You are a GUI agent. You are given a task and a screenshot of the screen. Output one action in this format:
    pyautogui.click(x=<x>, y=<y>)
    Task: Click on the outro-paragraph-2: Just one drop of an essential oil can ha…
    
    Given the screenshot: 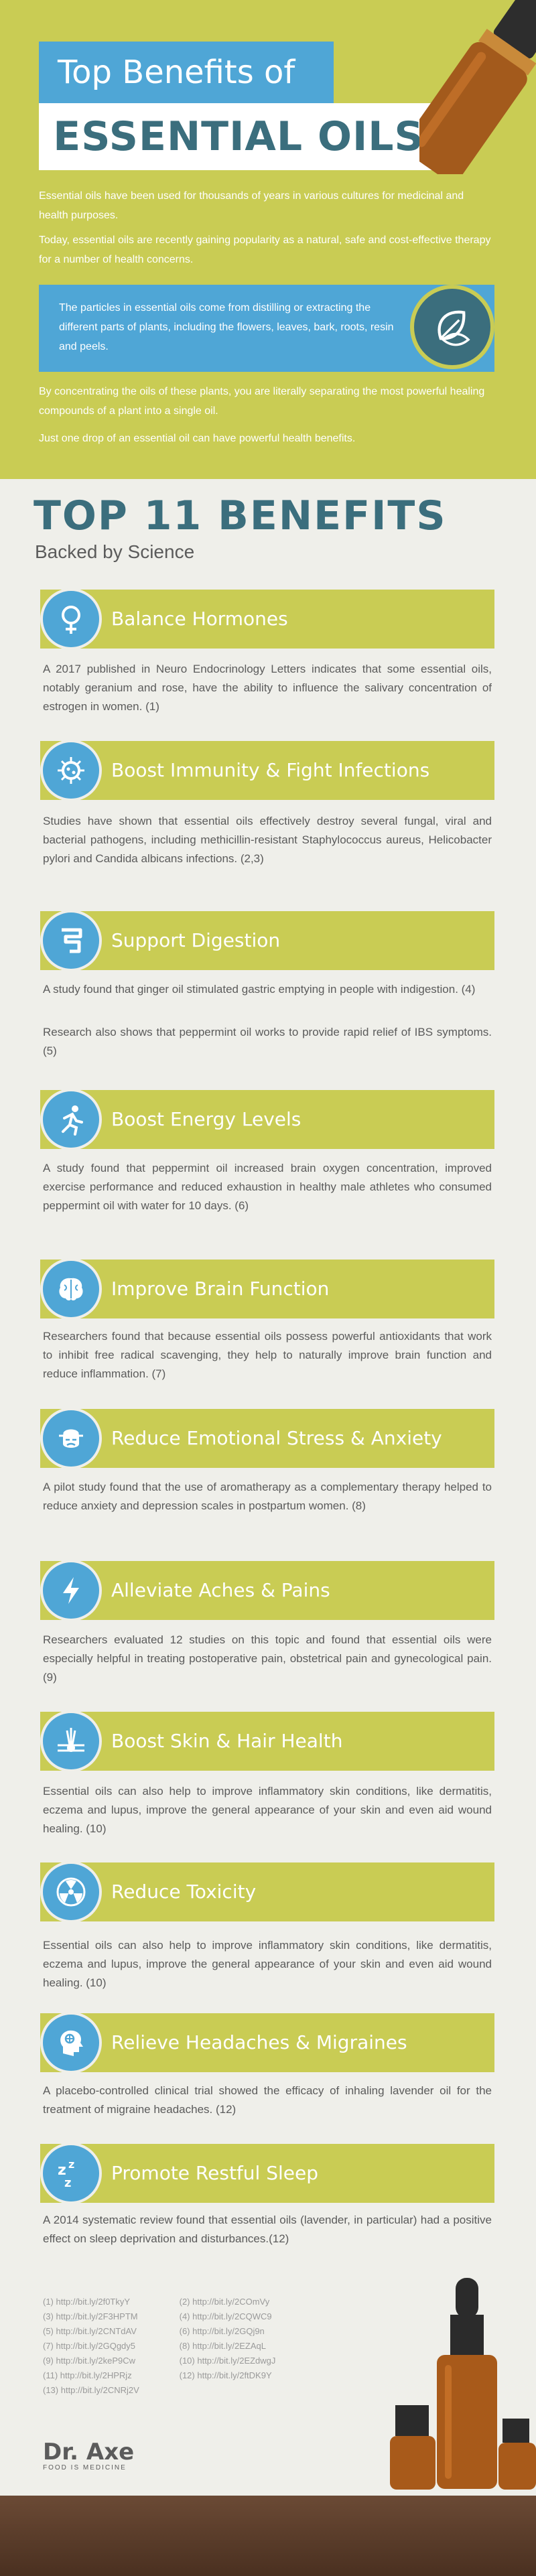 What is the action you would take?
    pyautogui.click(x=198, y=438)
    